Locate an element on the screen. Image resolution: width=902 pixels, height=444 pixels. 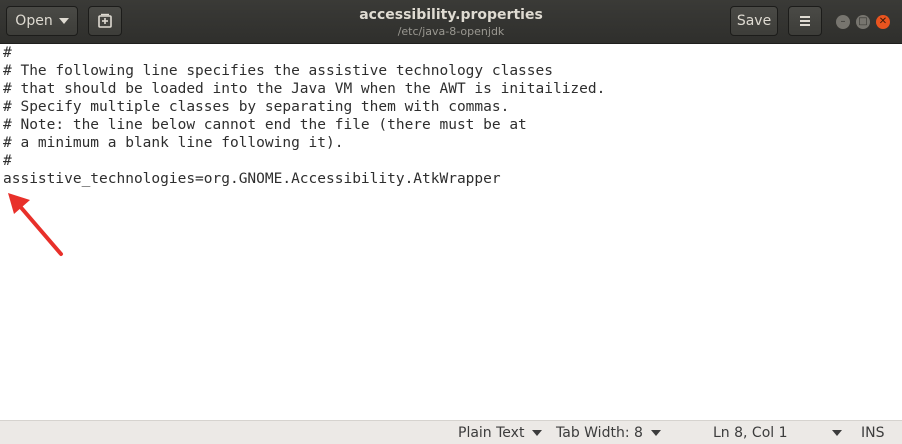
cursor-position-selector: Ln 8, Col 1 is located at coordinates (777, 433).